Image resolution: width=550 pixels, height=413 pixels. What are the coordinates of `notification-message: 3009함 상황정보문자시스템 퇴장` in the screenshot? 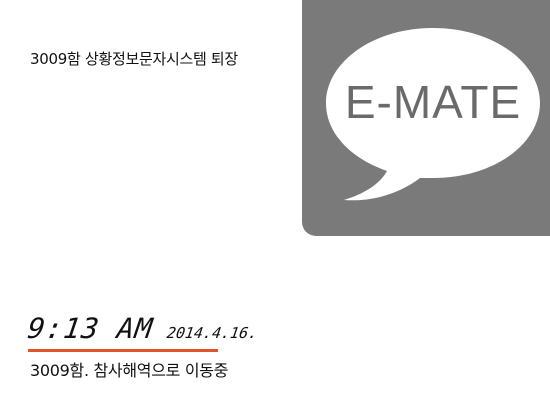 It's located at (134, 59).